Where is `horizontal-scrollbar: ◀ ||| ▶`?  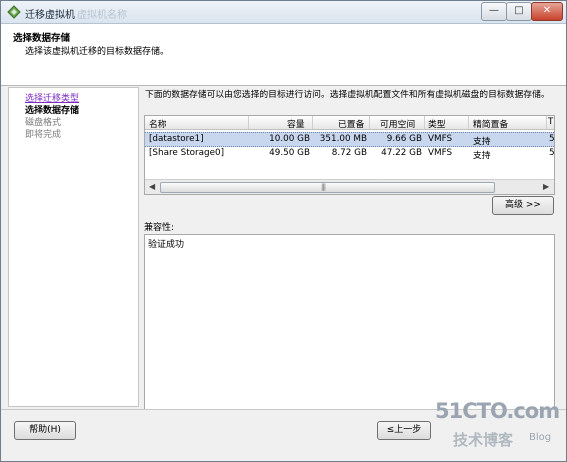 horizontal-scrollbar: ◀ ||| ▶ is located at coordinates (349, 186).